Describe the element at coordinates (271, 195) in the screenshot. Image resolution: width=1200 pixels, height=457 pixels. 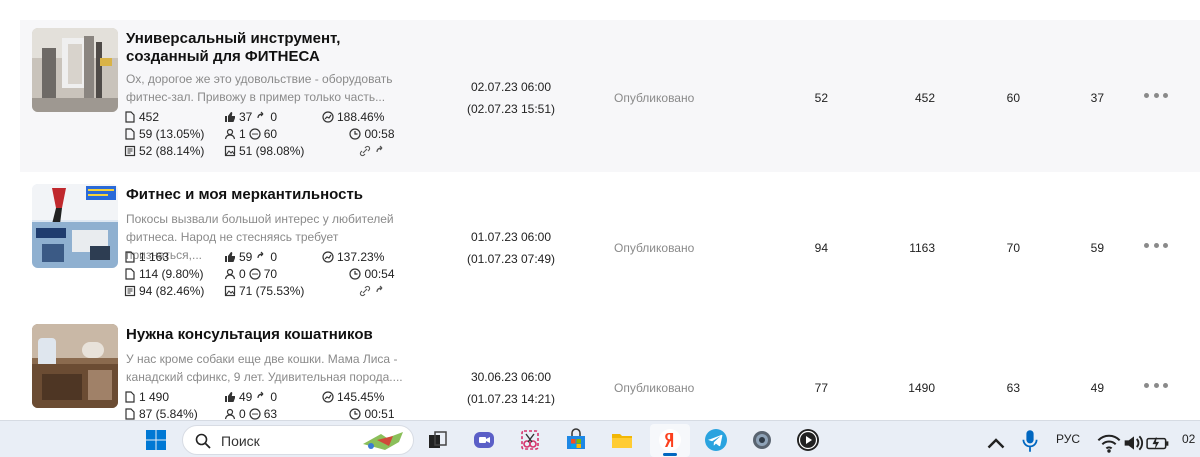
I see `post-title: Фитнес и моя меркантильность` at that location.